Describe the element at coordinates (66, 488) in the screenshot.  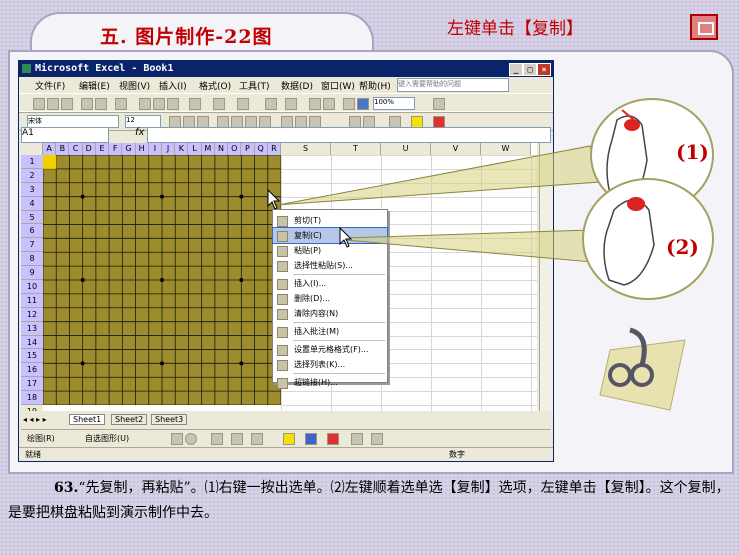
I see `caption-number: 63.` at that location.